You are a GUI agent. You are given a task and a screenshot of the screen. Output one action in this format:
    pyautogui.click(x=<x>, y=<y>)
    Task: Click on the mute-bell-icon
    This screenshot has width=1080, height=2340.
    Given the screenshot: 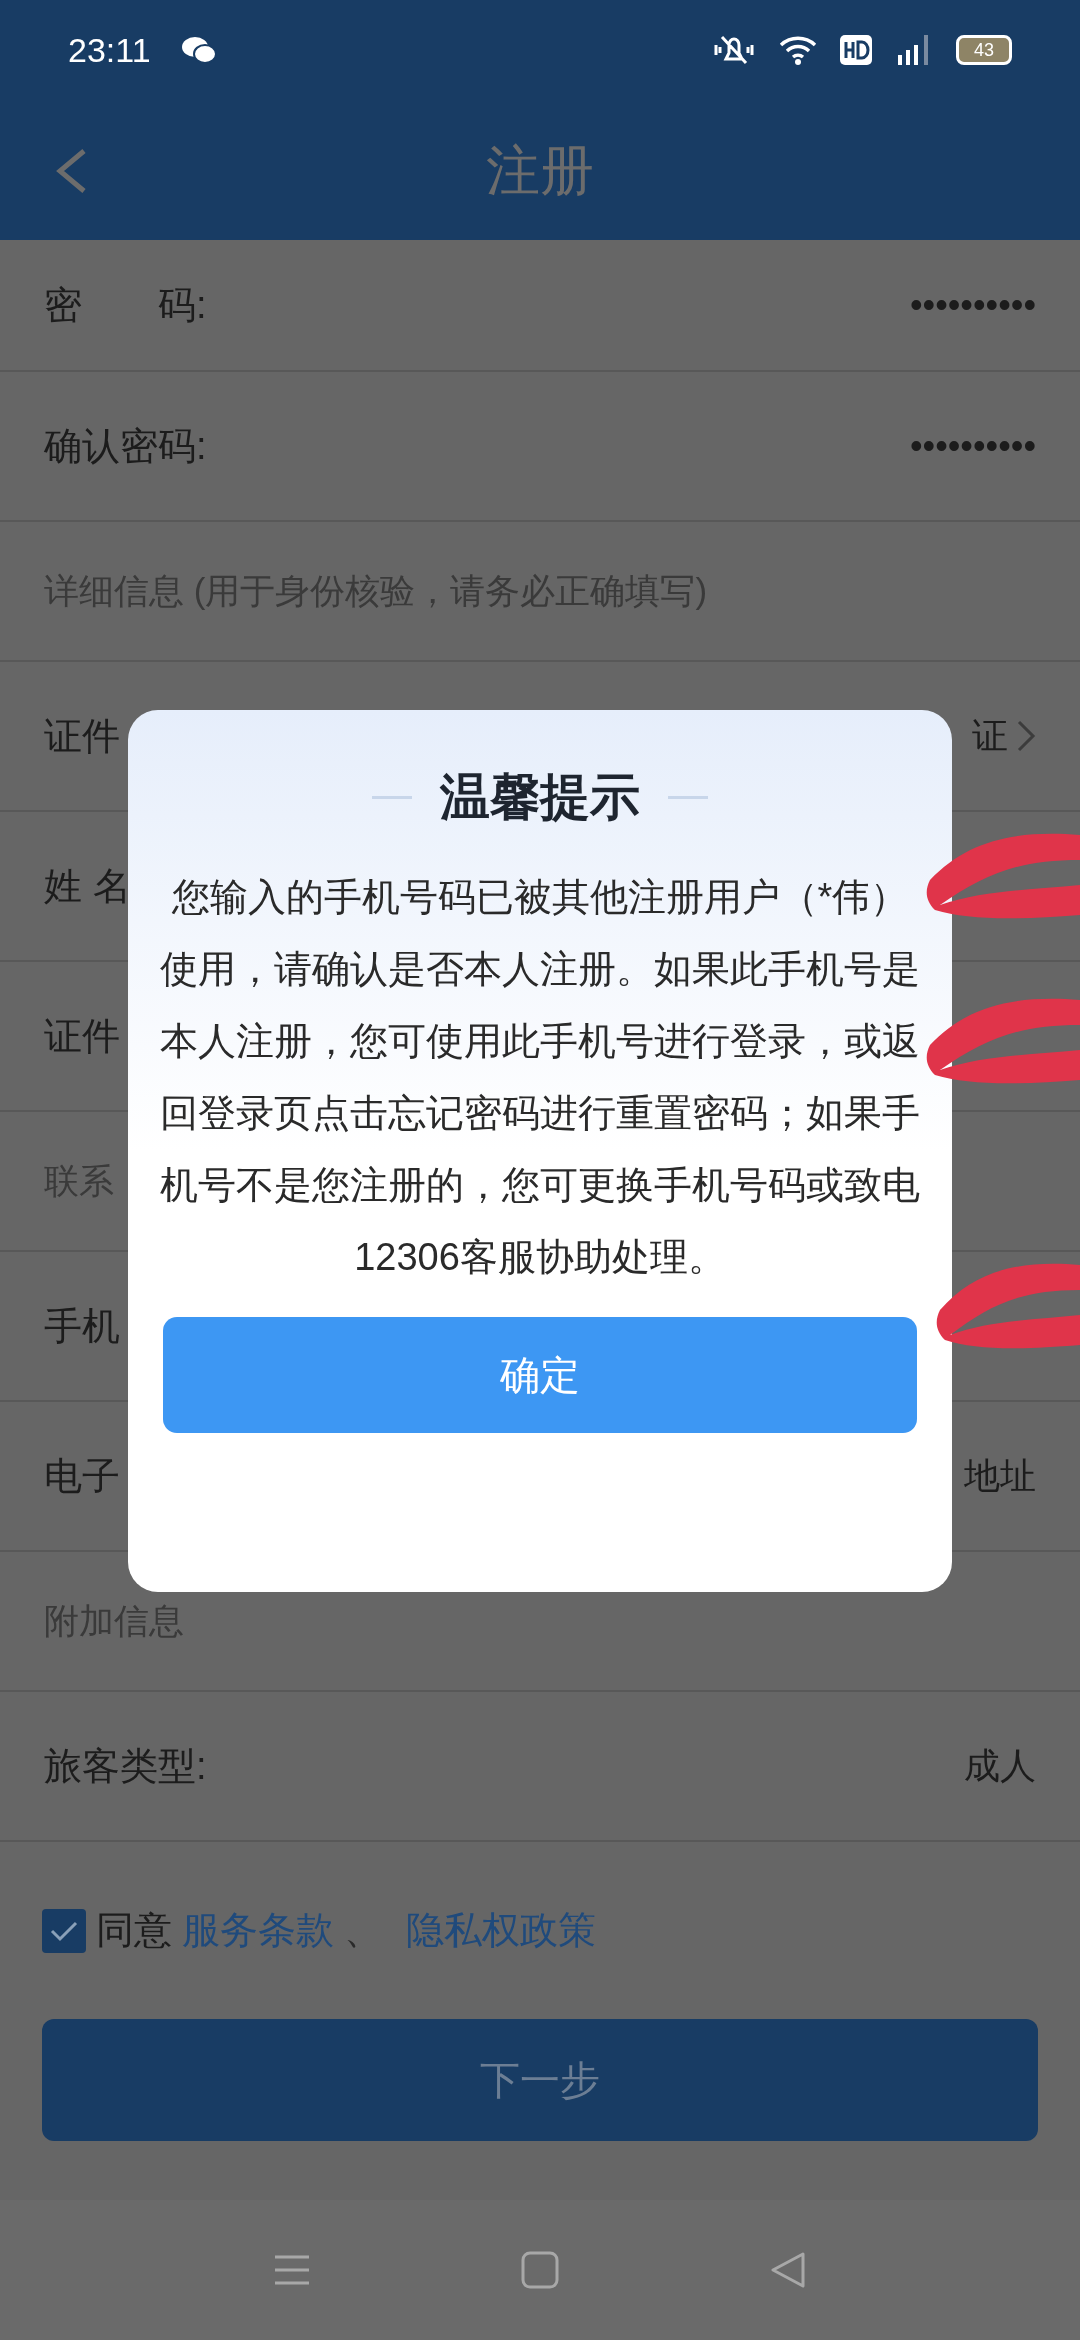 What is the action you would take?
    pyautogui.click(x=734, y=50)
    